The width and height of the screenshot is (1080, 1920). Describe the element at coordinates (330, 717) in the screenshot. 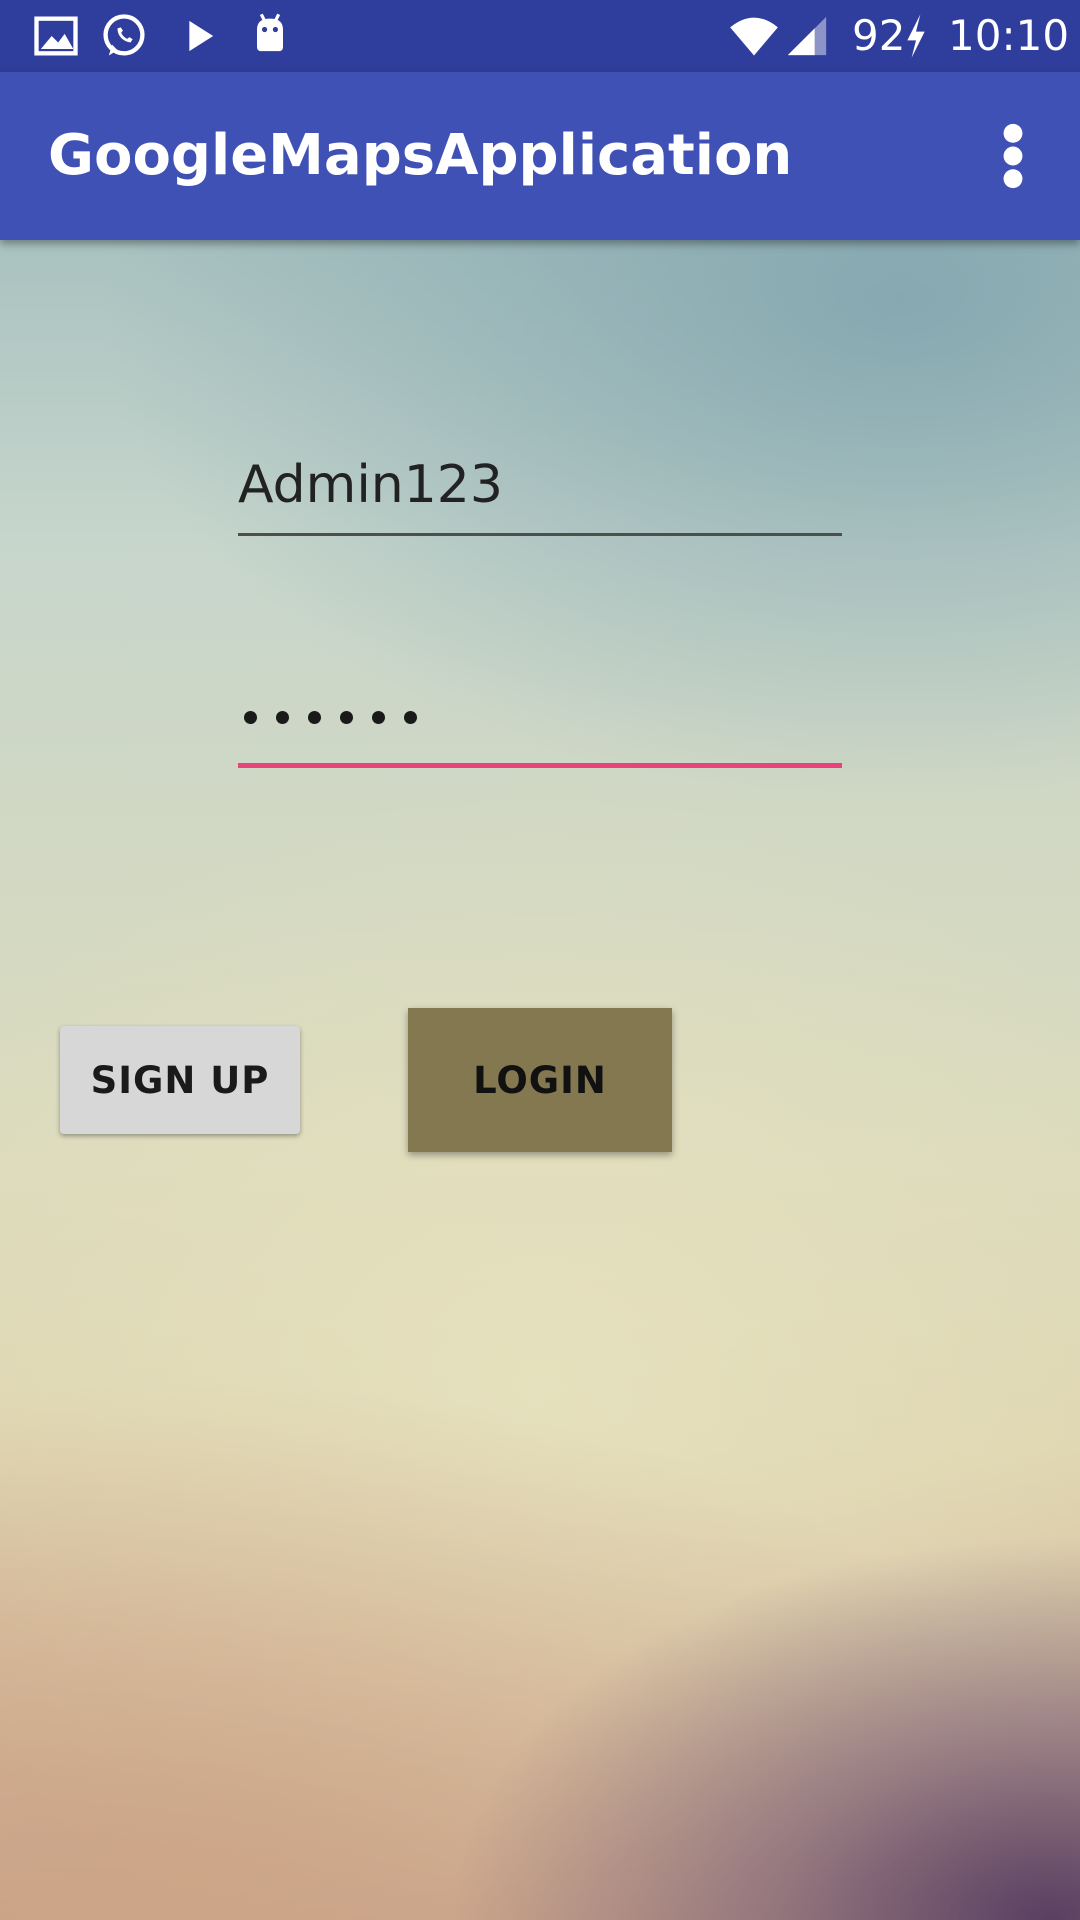

I see `password-masked-value` at that location.